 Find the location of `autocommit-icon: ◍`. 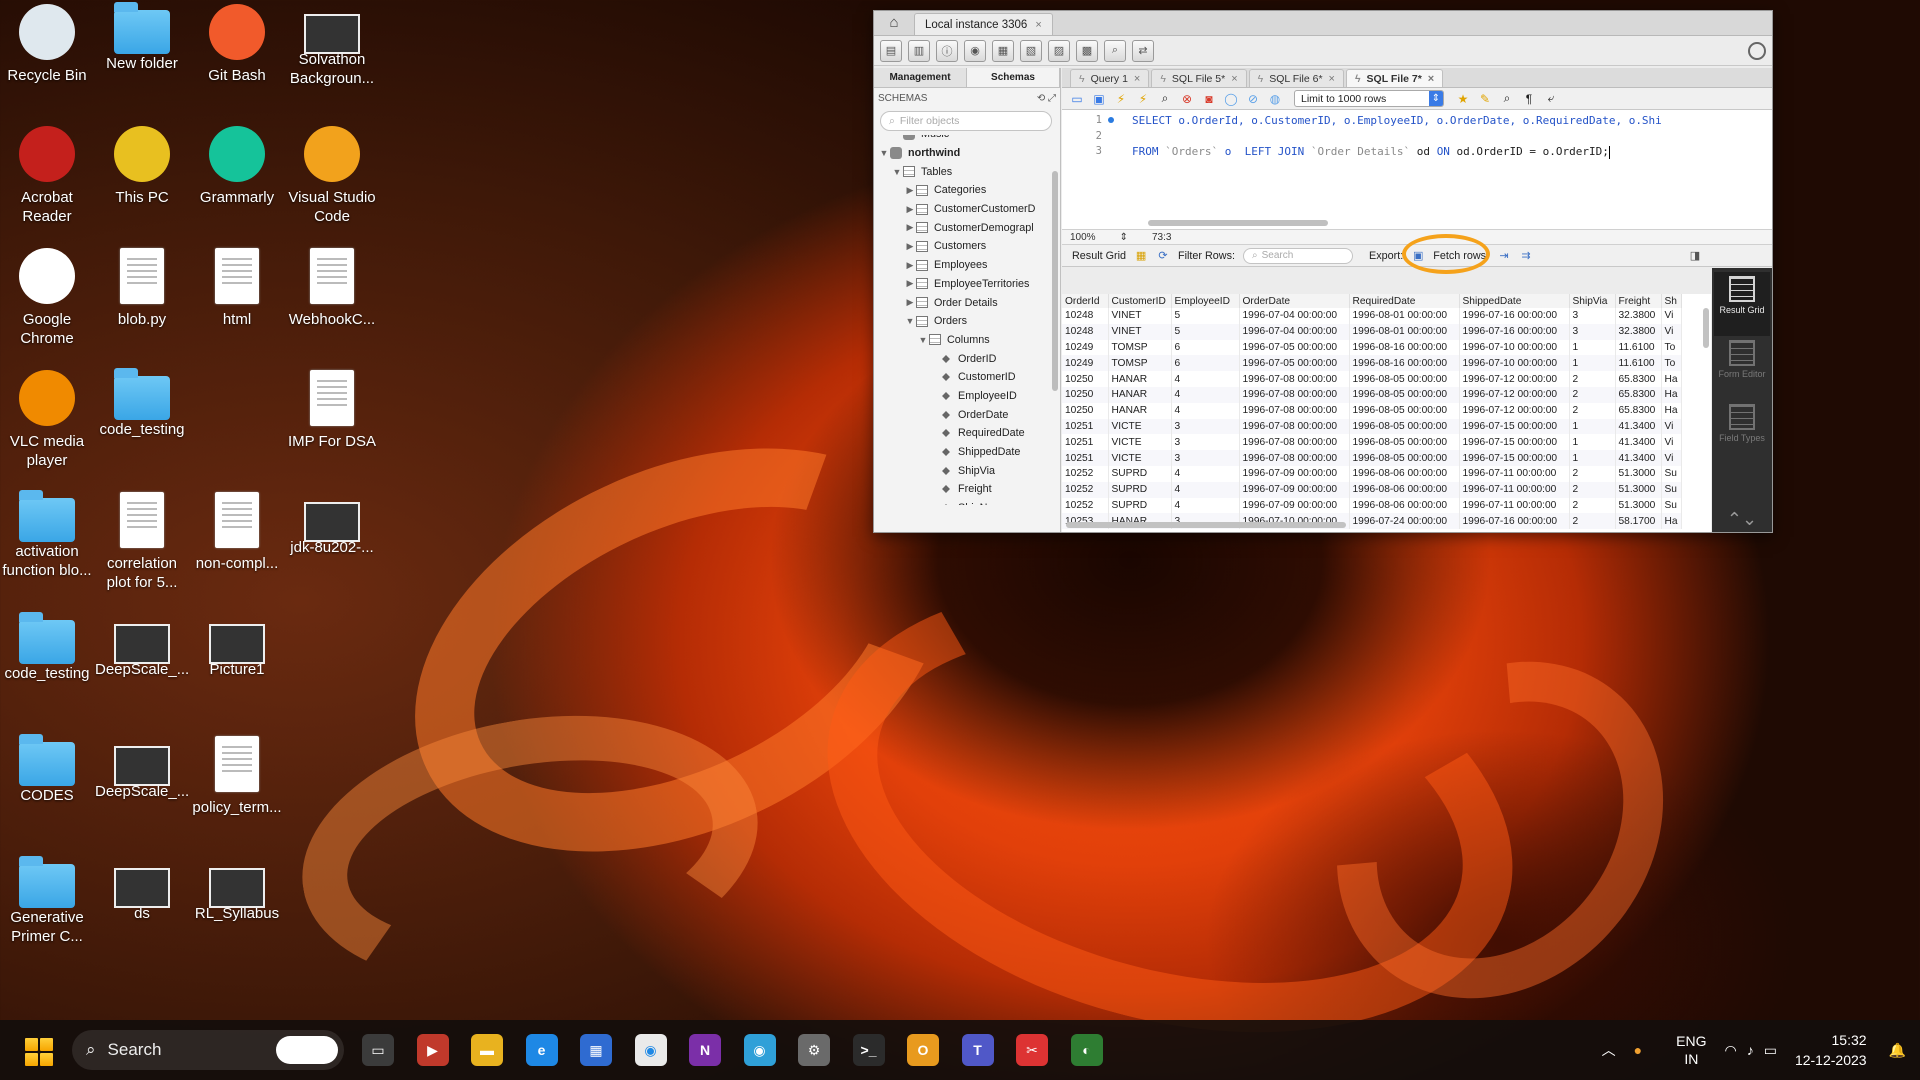

autocommit-icon: ◍ is located at coordinates (1275, 99).